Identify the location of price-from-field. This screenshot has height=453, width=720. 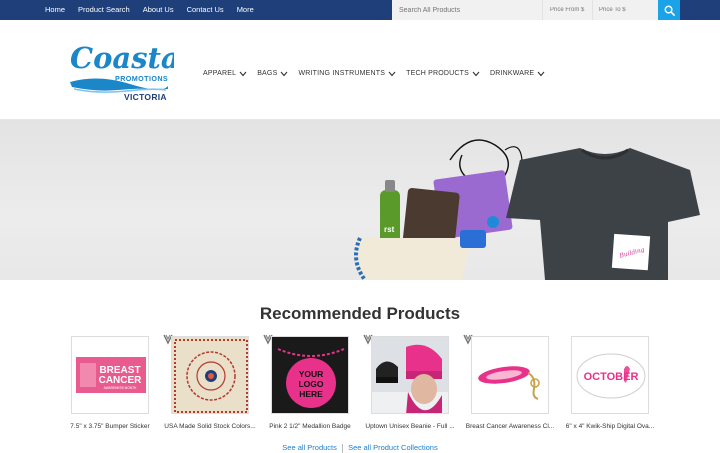
(567, 10).